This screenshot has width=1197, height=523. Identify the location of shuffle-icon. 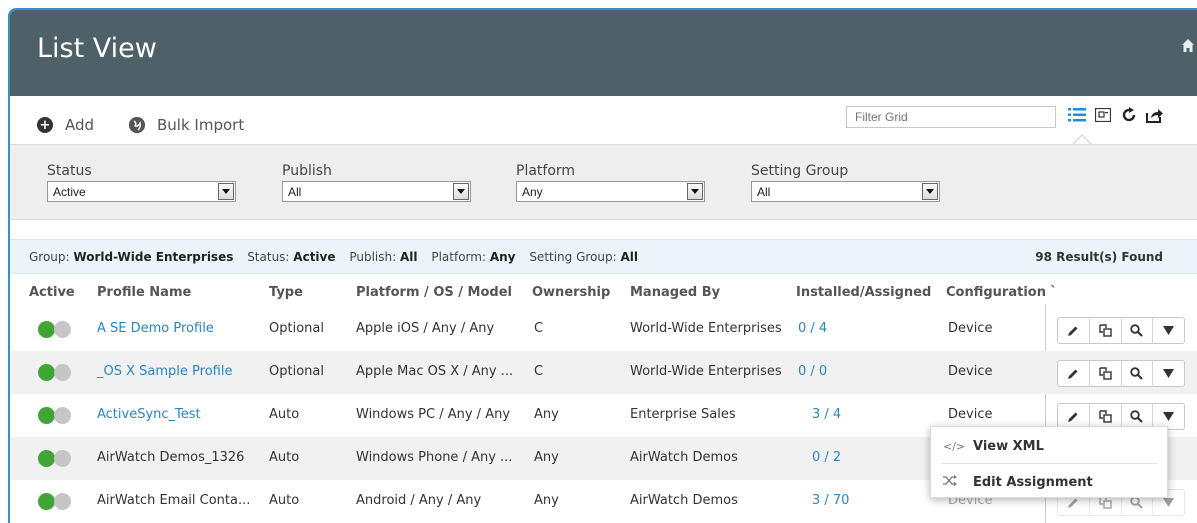
(953, 482).